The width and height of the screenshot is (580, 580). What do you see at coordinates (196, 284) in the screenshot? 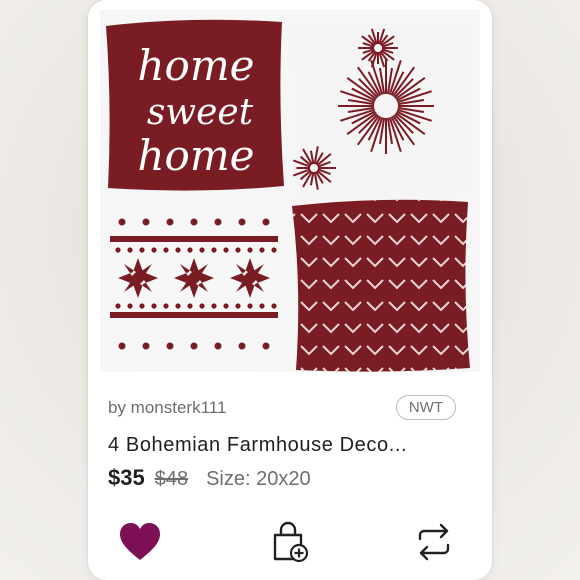
I see `pillow-nordic` at bounding box center [196, 284].